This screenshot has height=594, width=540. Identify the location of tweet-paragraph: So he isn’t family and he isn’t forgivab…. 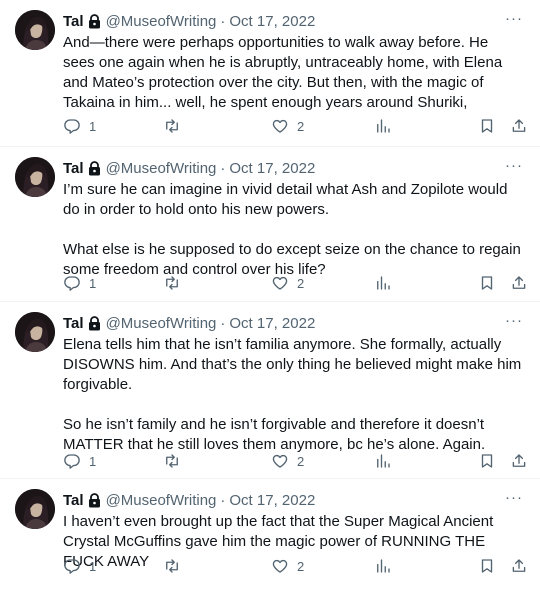
(274, 434).